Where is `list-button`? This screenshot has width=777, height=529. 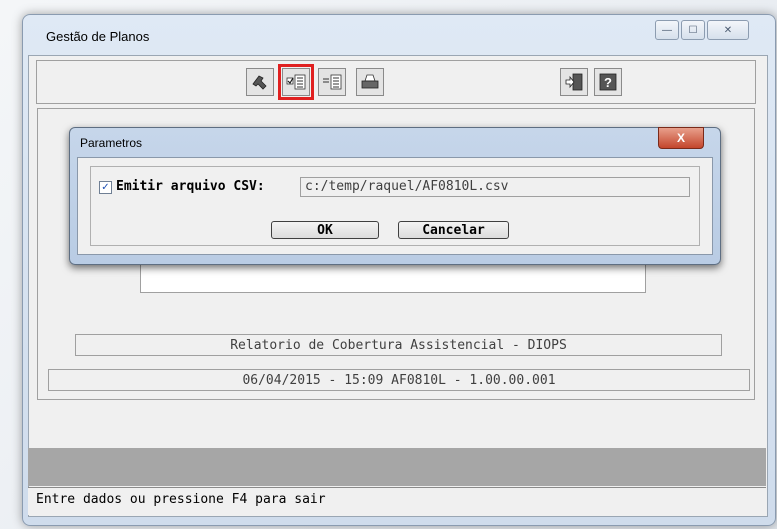
list-button is located at coordinates (332, 82).